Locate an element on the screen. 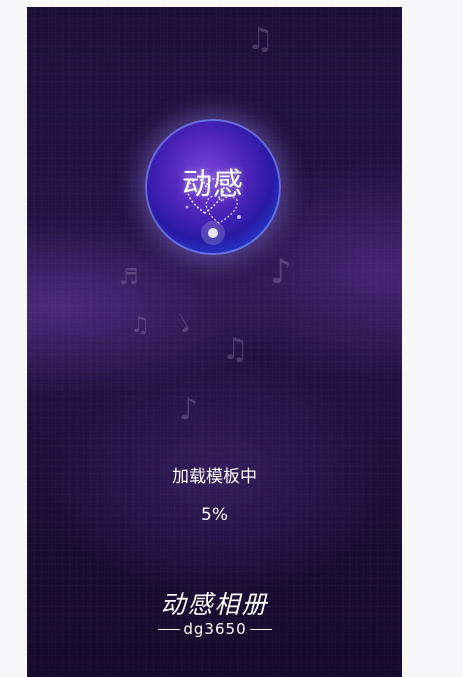  music-note-icon: ♬ is located at coordinates (129, 277).